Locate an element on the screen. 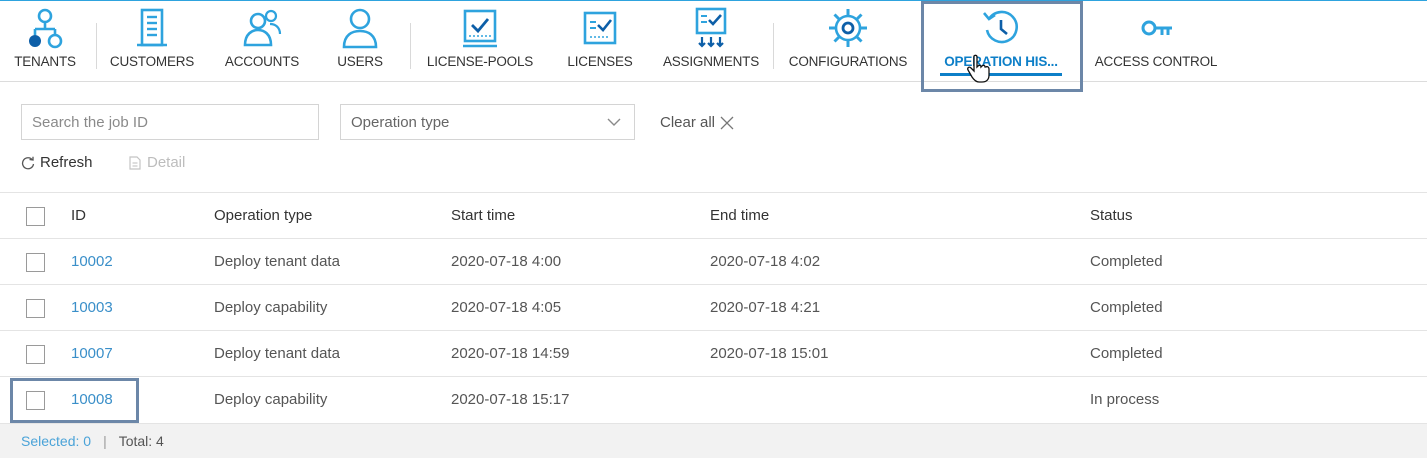  nav-label: ASSIGNMENTS is located at coordinates (711, 61).